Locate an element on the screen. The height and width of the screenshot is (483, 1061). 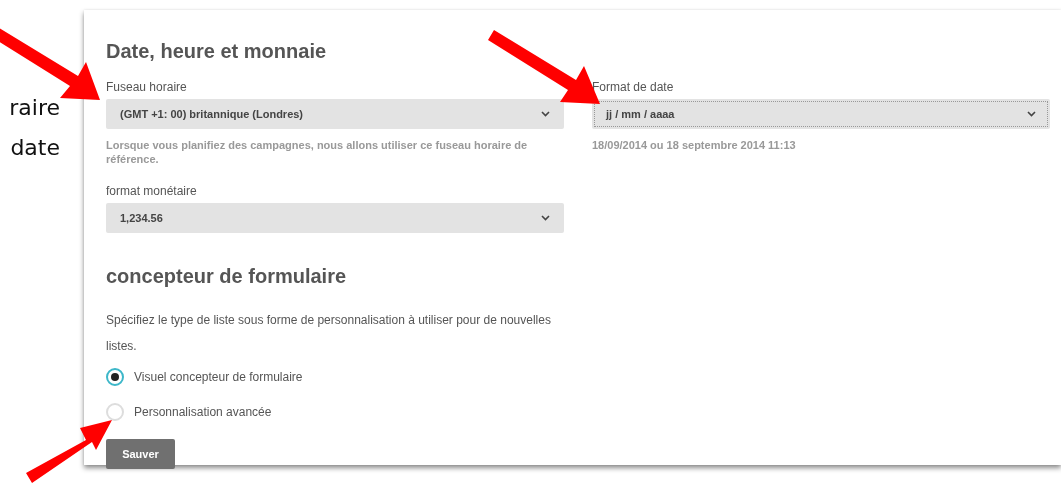
section-heading: Date, heure et monnaie is located at coordinates (217, 51).